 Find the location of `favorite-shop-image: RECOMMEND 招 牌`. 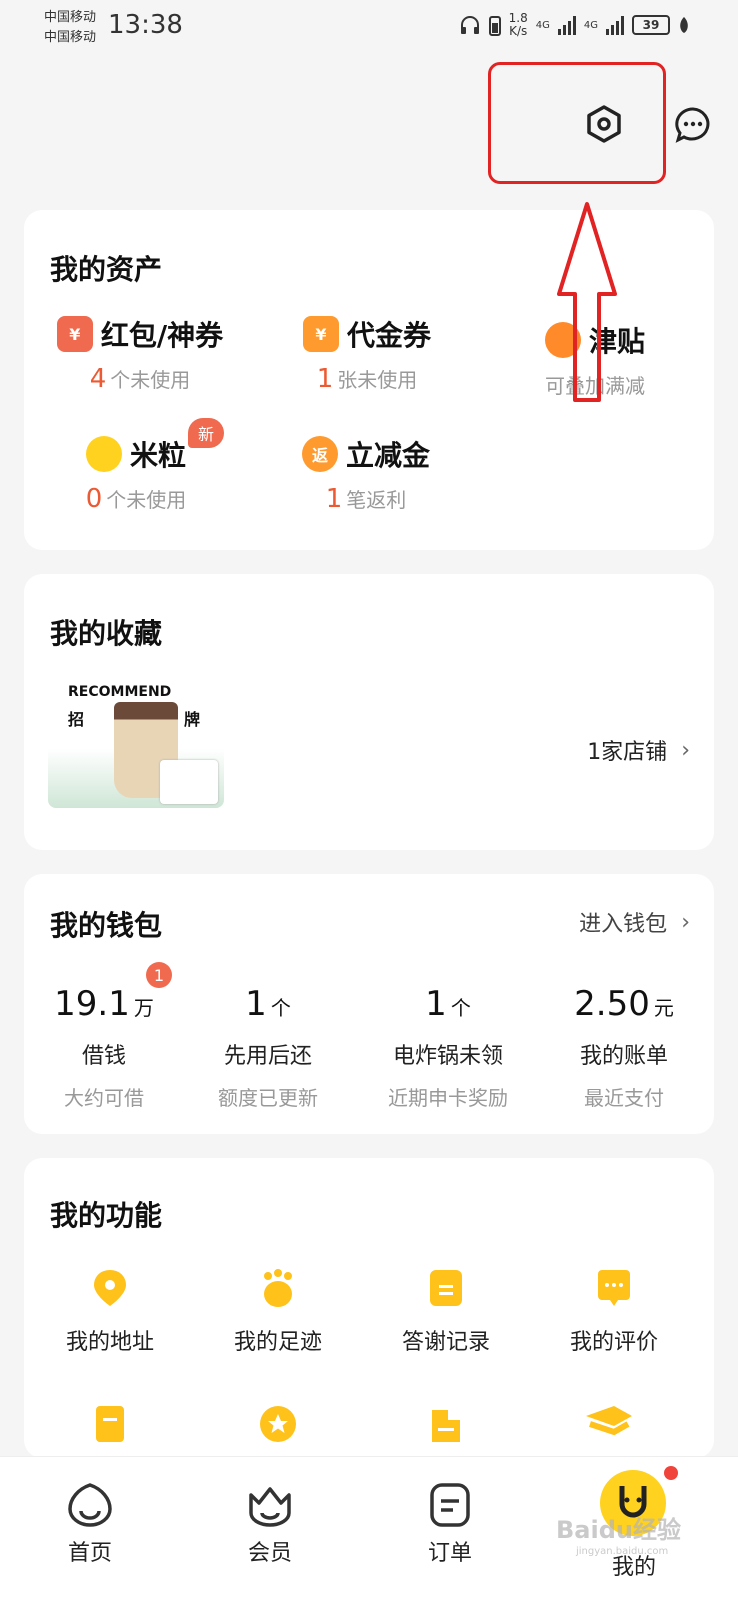

favorite-shop-image: RECOMMEND 招 牌 is located at coordinates (136, 742).